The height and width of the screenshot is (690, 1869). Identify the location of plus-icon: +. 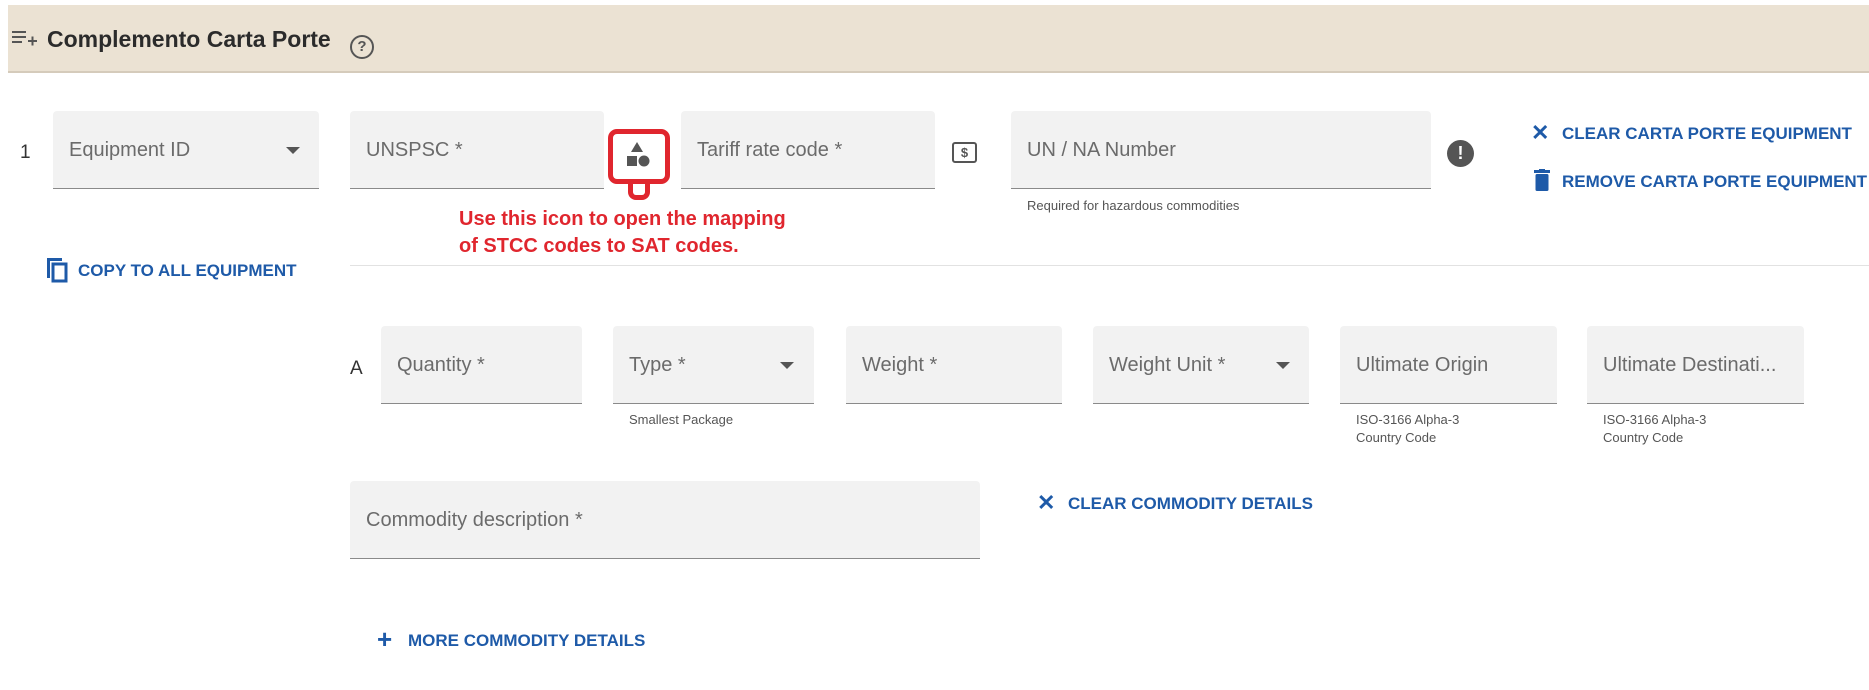
(384, 639).